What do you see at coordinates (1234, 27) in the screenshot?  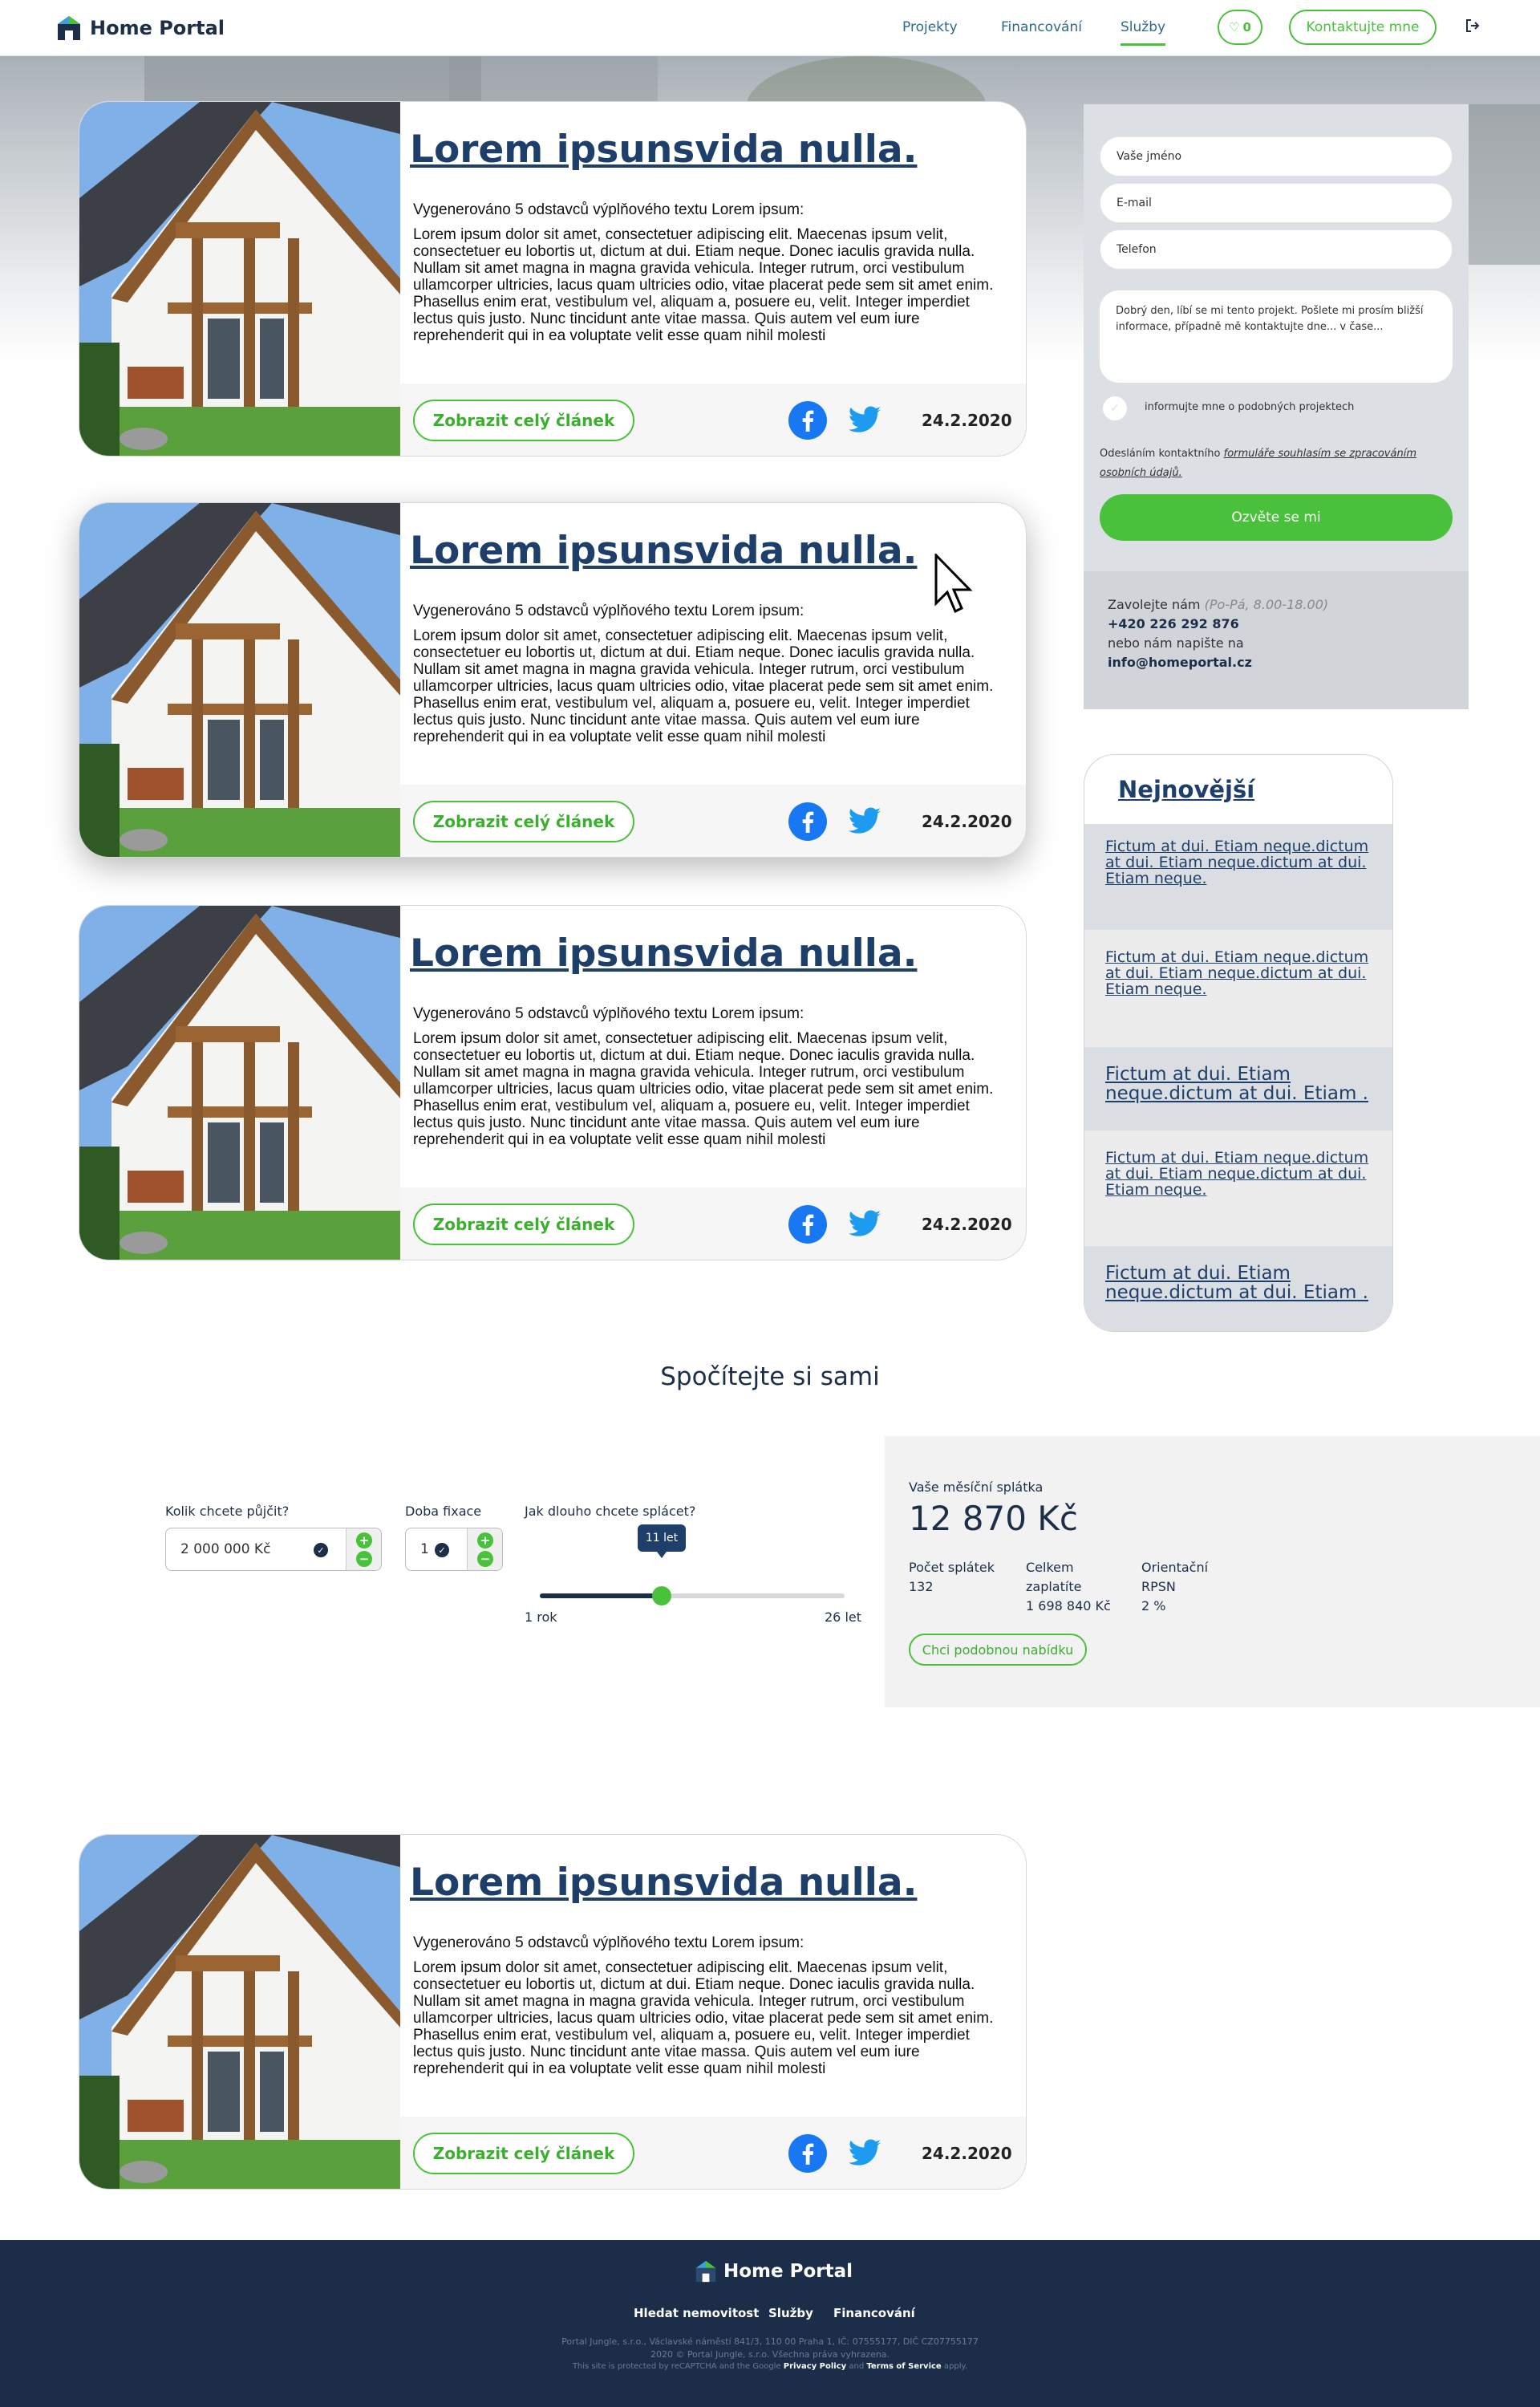 I see `heart-icon: ♡` at bounding box center [1234, 27].